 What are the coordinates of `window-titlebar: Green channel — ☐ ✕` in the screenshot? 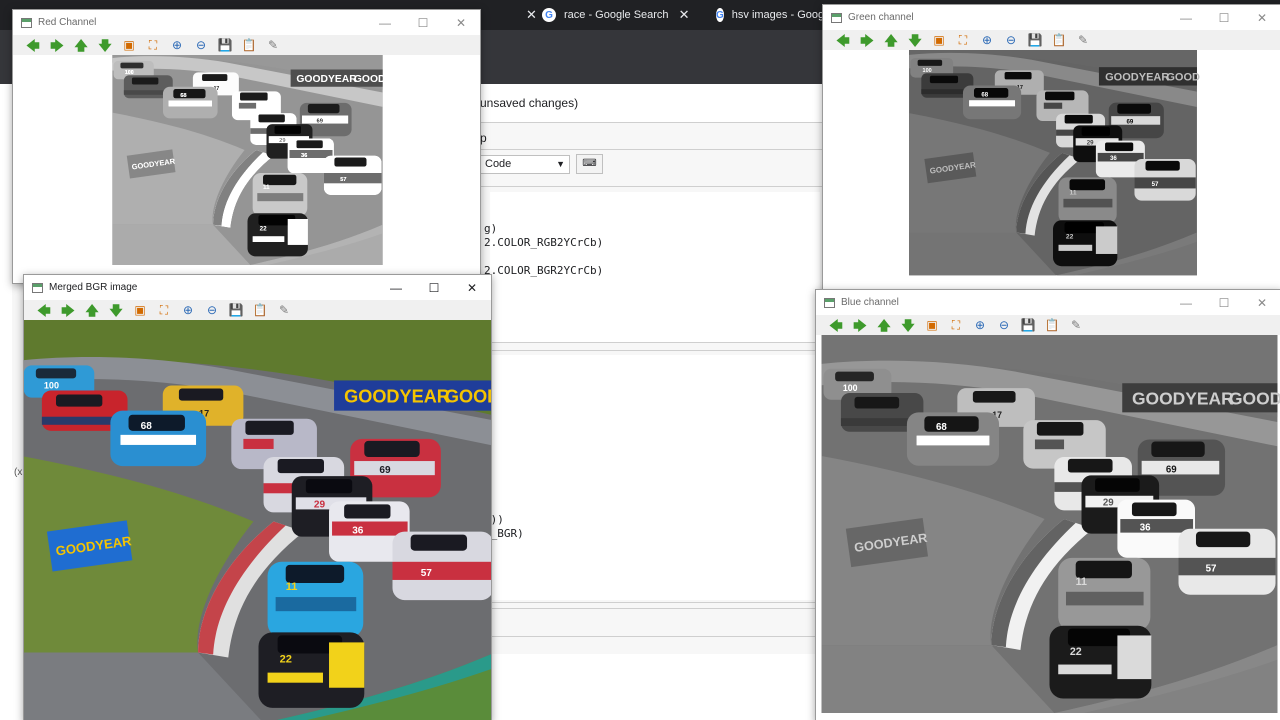 It's located at (1051, 17).